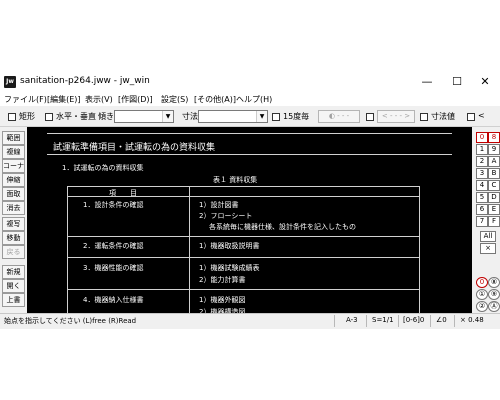  What do you see at coordinates (494, 306) in the screenshot?
I see `layer-button: Ⓐ` at bounding box center [494, 306].